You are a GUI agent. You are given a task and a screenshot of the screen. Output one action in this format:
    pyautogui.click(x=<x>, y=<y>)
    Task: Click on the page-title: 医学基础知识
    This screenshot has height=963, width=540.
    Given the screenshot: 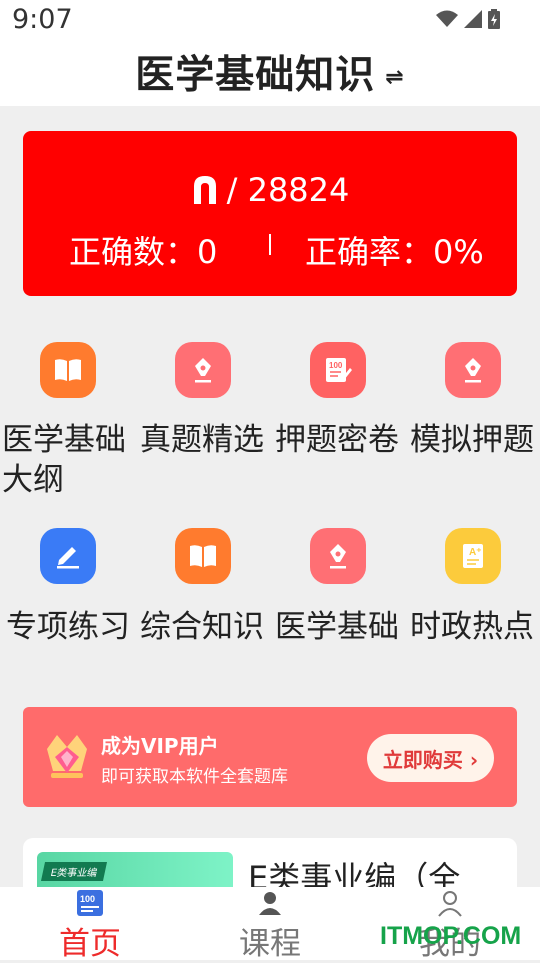 What is the action you would take?
    pyautogui.click(x=255, y=75)
    